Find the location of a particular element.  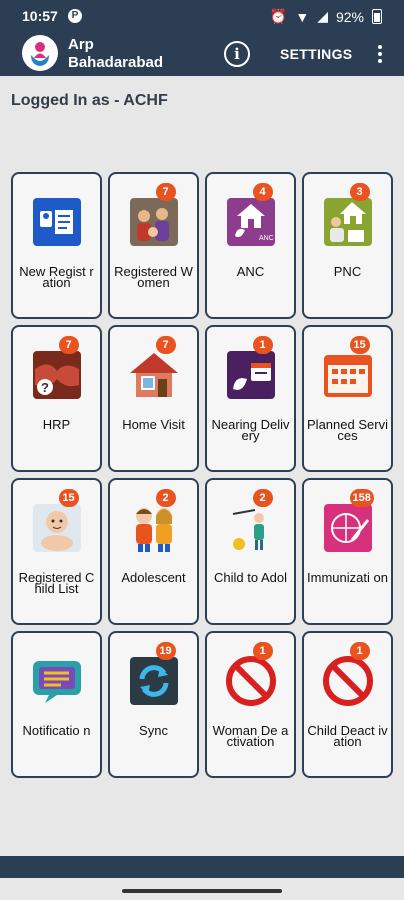

tile-immunizati-on: 158 Immunizati on is located at coordinates (347, 551).